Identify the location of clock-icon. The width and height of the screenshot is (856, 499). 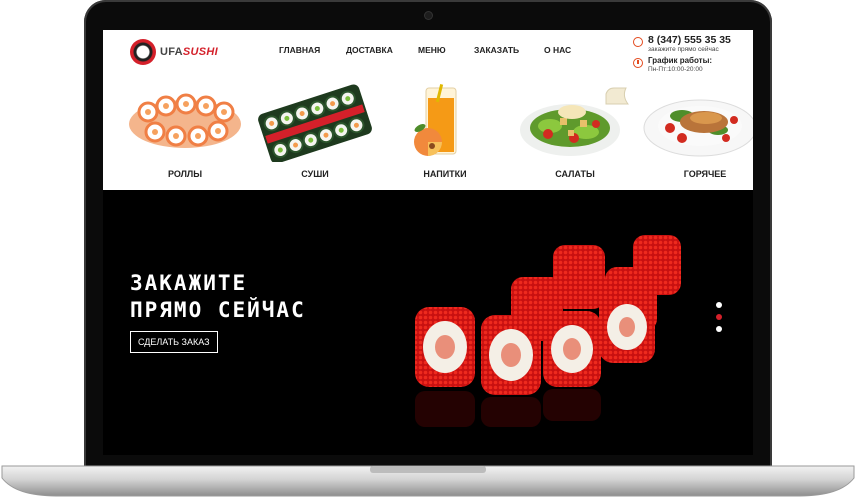
(638, 63).